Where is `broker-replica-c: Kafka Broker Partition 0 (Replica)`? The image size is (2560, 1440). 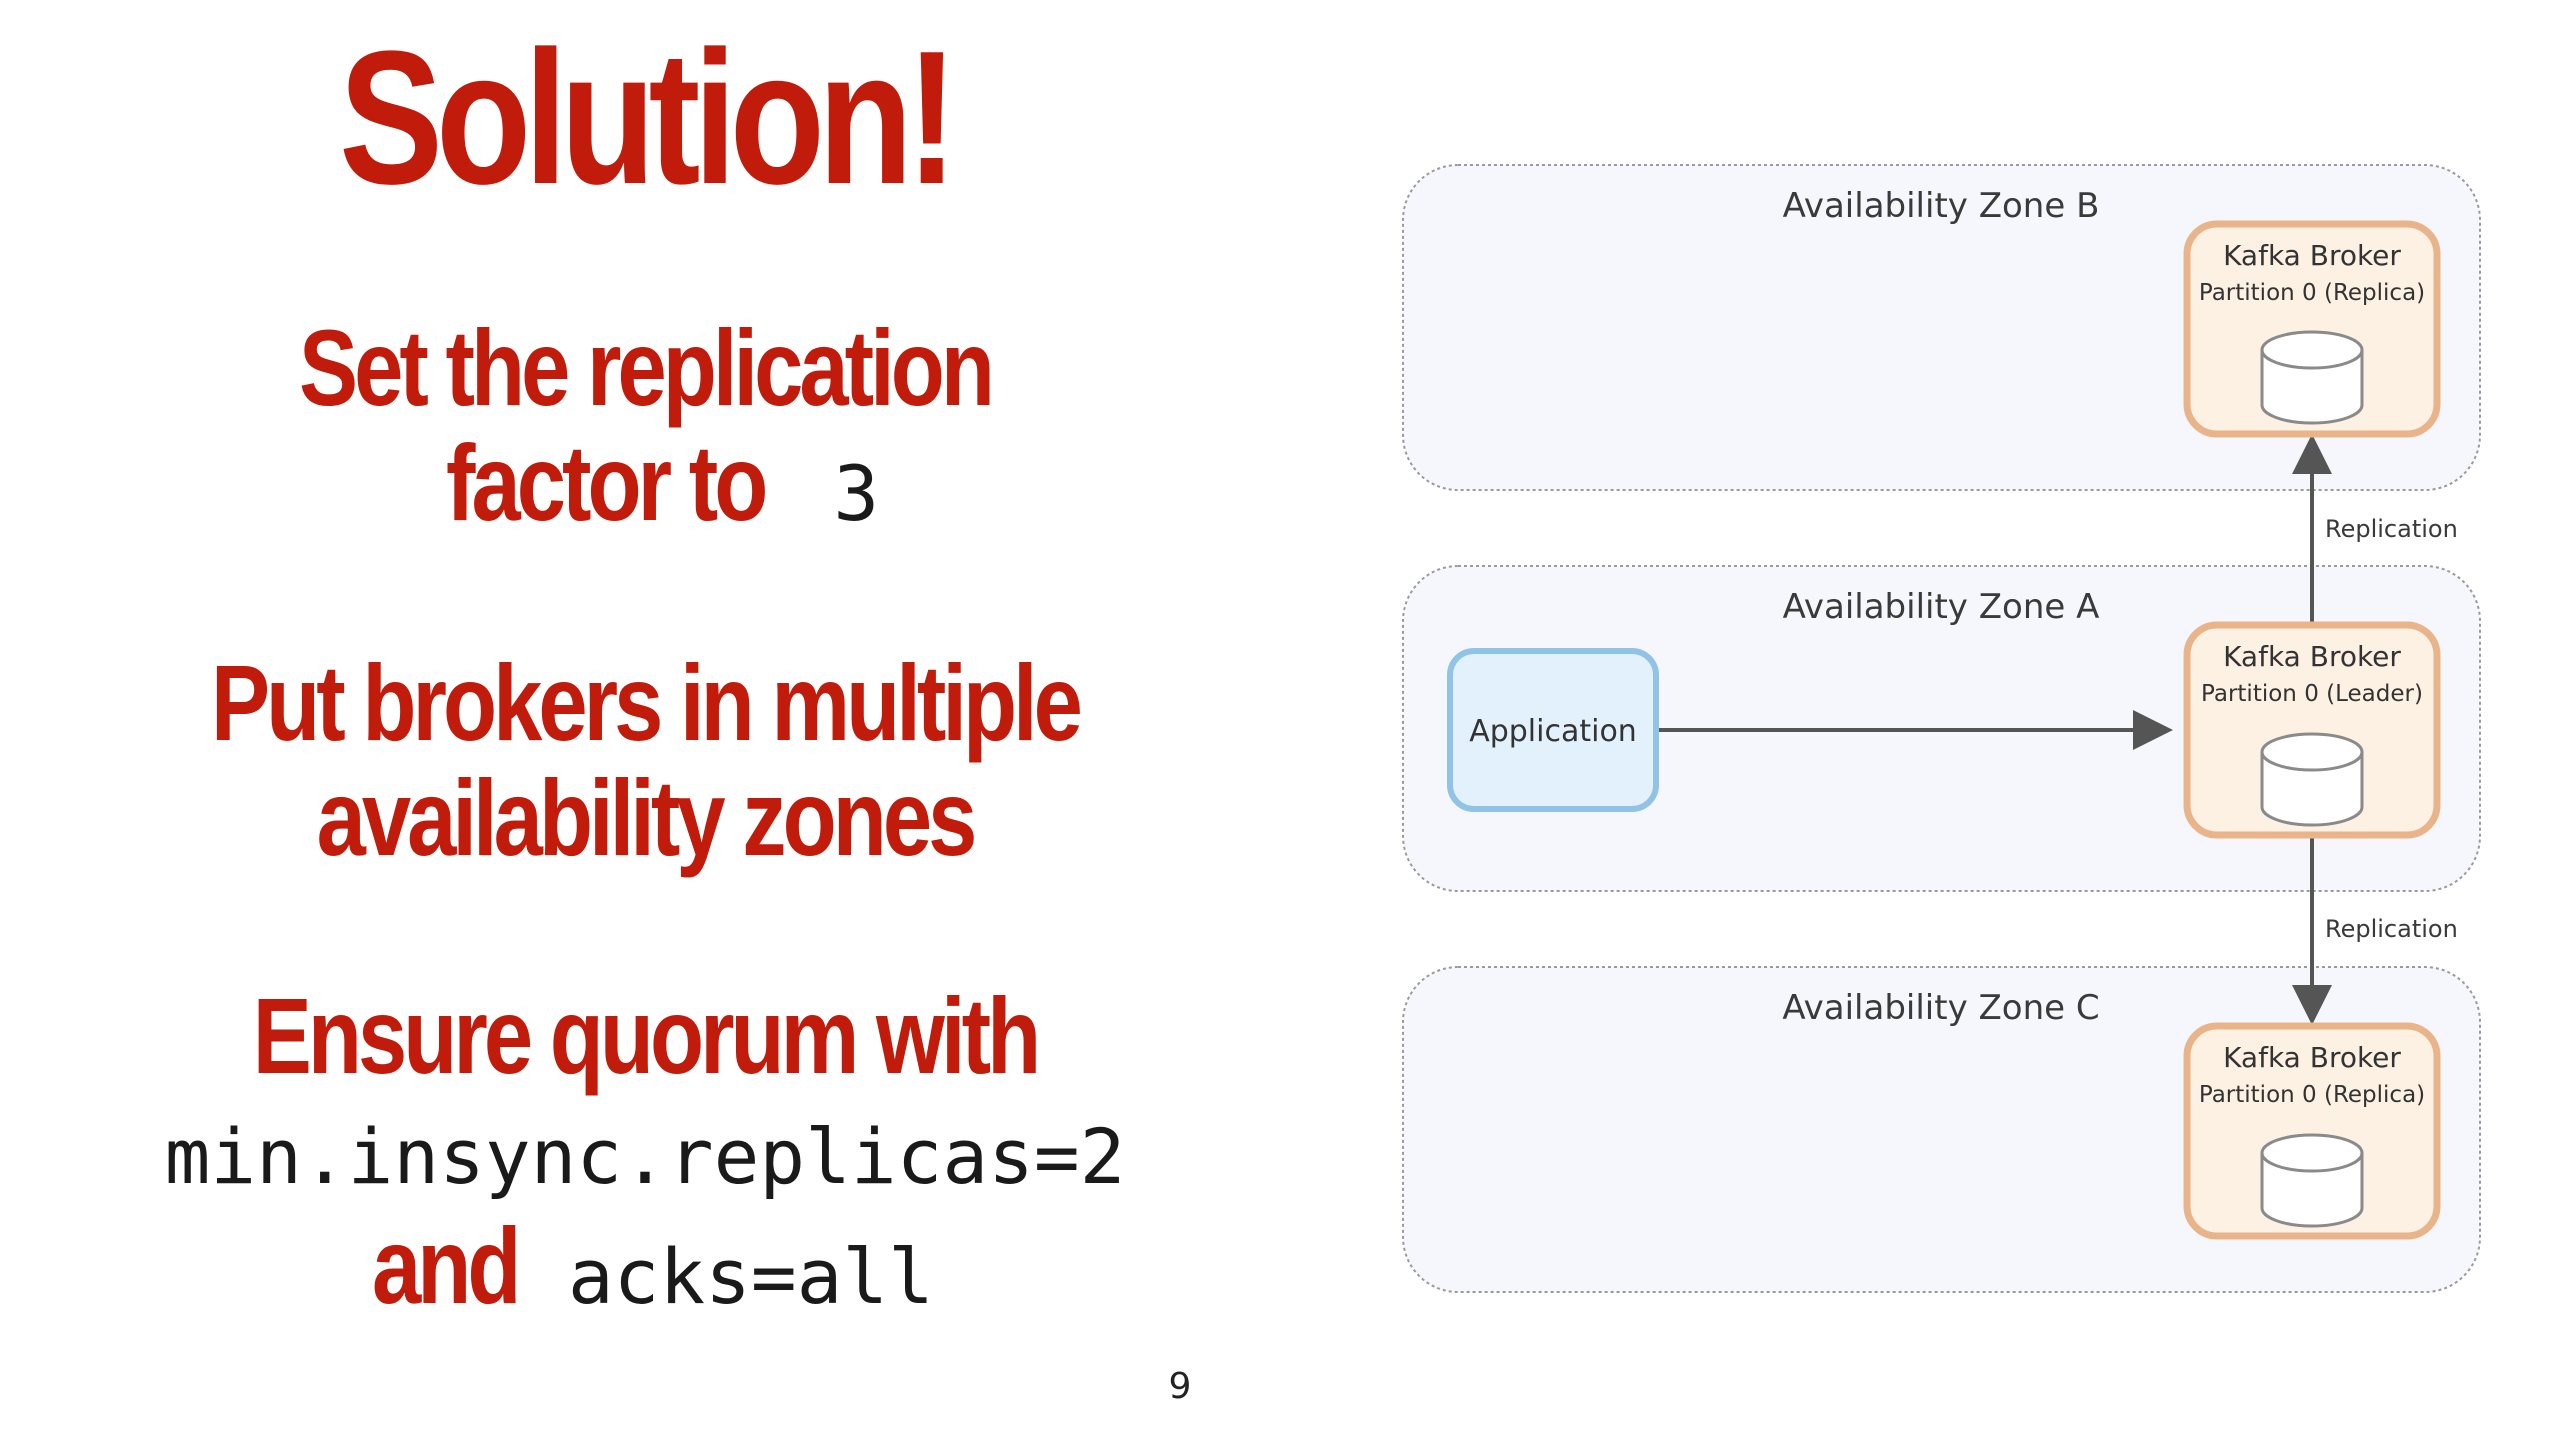 broker-replica-c: Kafka Broker Partition 0 (Replica) is located at coordinates (2312, 1131).